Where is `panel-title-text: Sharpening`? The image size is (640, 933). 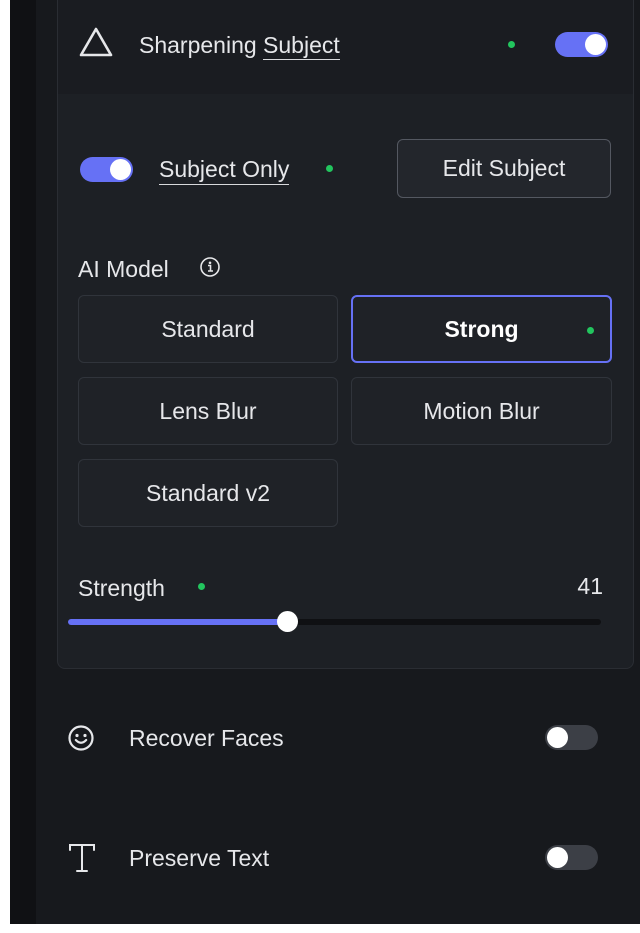 panel-title-text: Sharpening is located at coordinates (198, 45).